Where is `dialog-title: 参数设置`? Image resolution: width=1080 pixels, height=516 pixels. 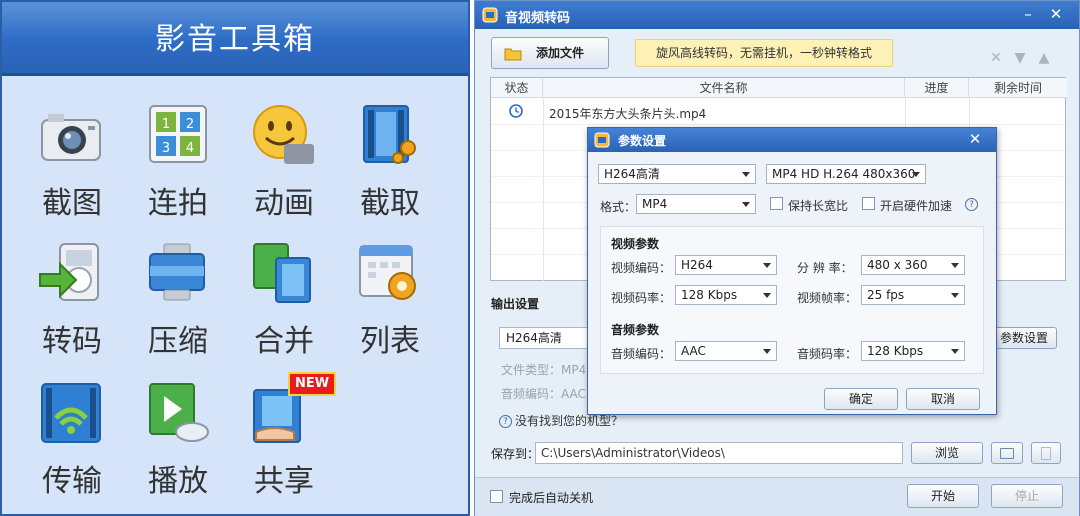
dialog-title: 参数设置 is located at coordinates (642, 141).